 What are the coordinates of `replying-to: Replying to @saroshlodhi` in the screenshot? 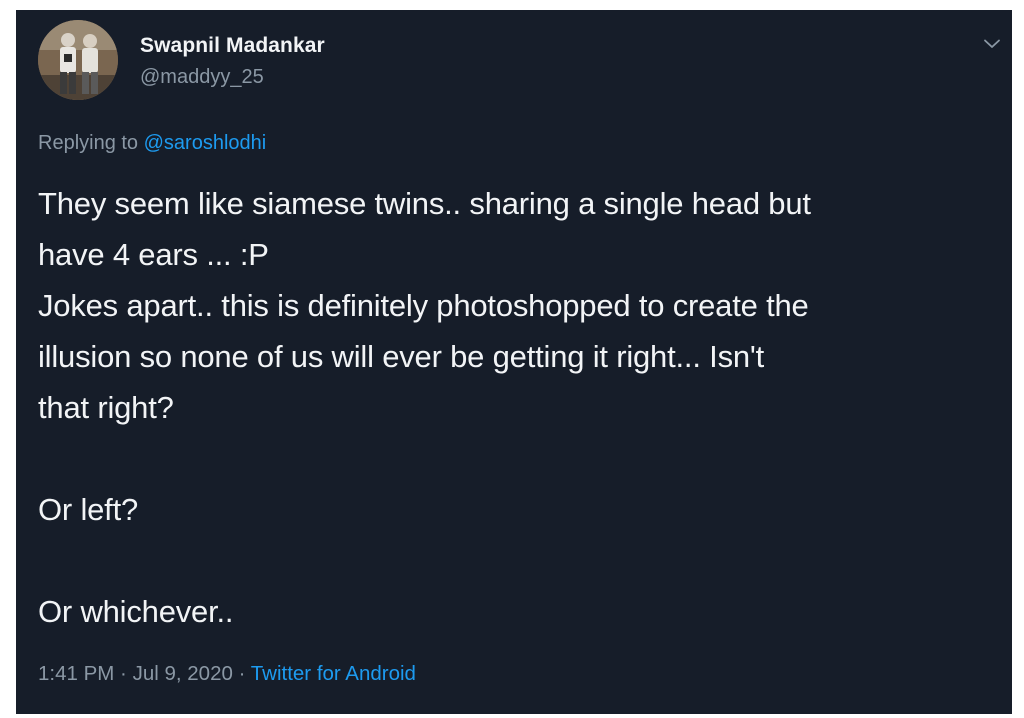 It's located at (152, 143).